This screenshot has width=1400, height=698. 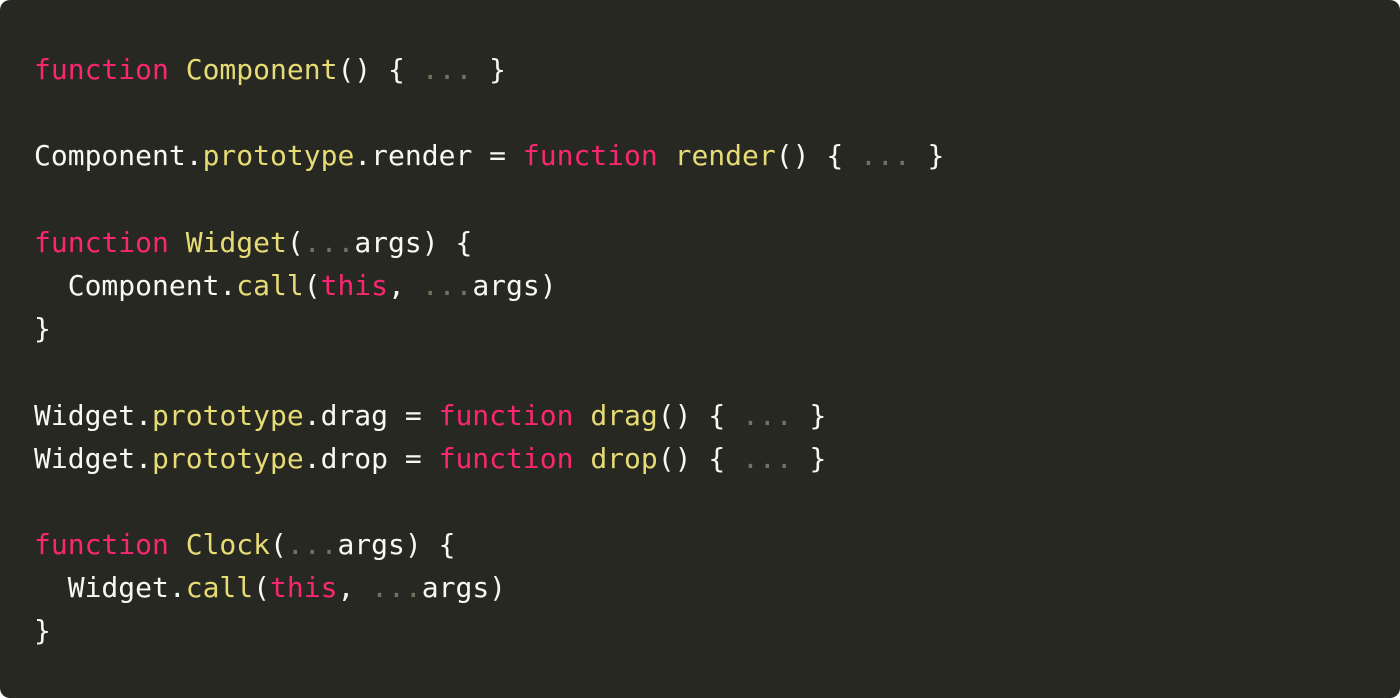 I want to click on code-token-name: drag, so click(x=624, y=415).